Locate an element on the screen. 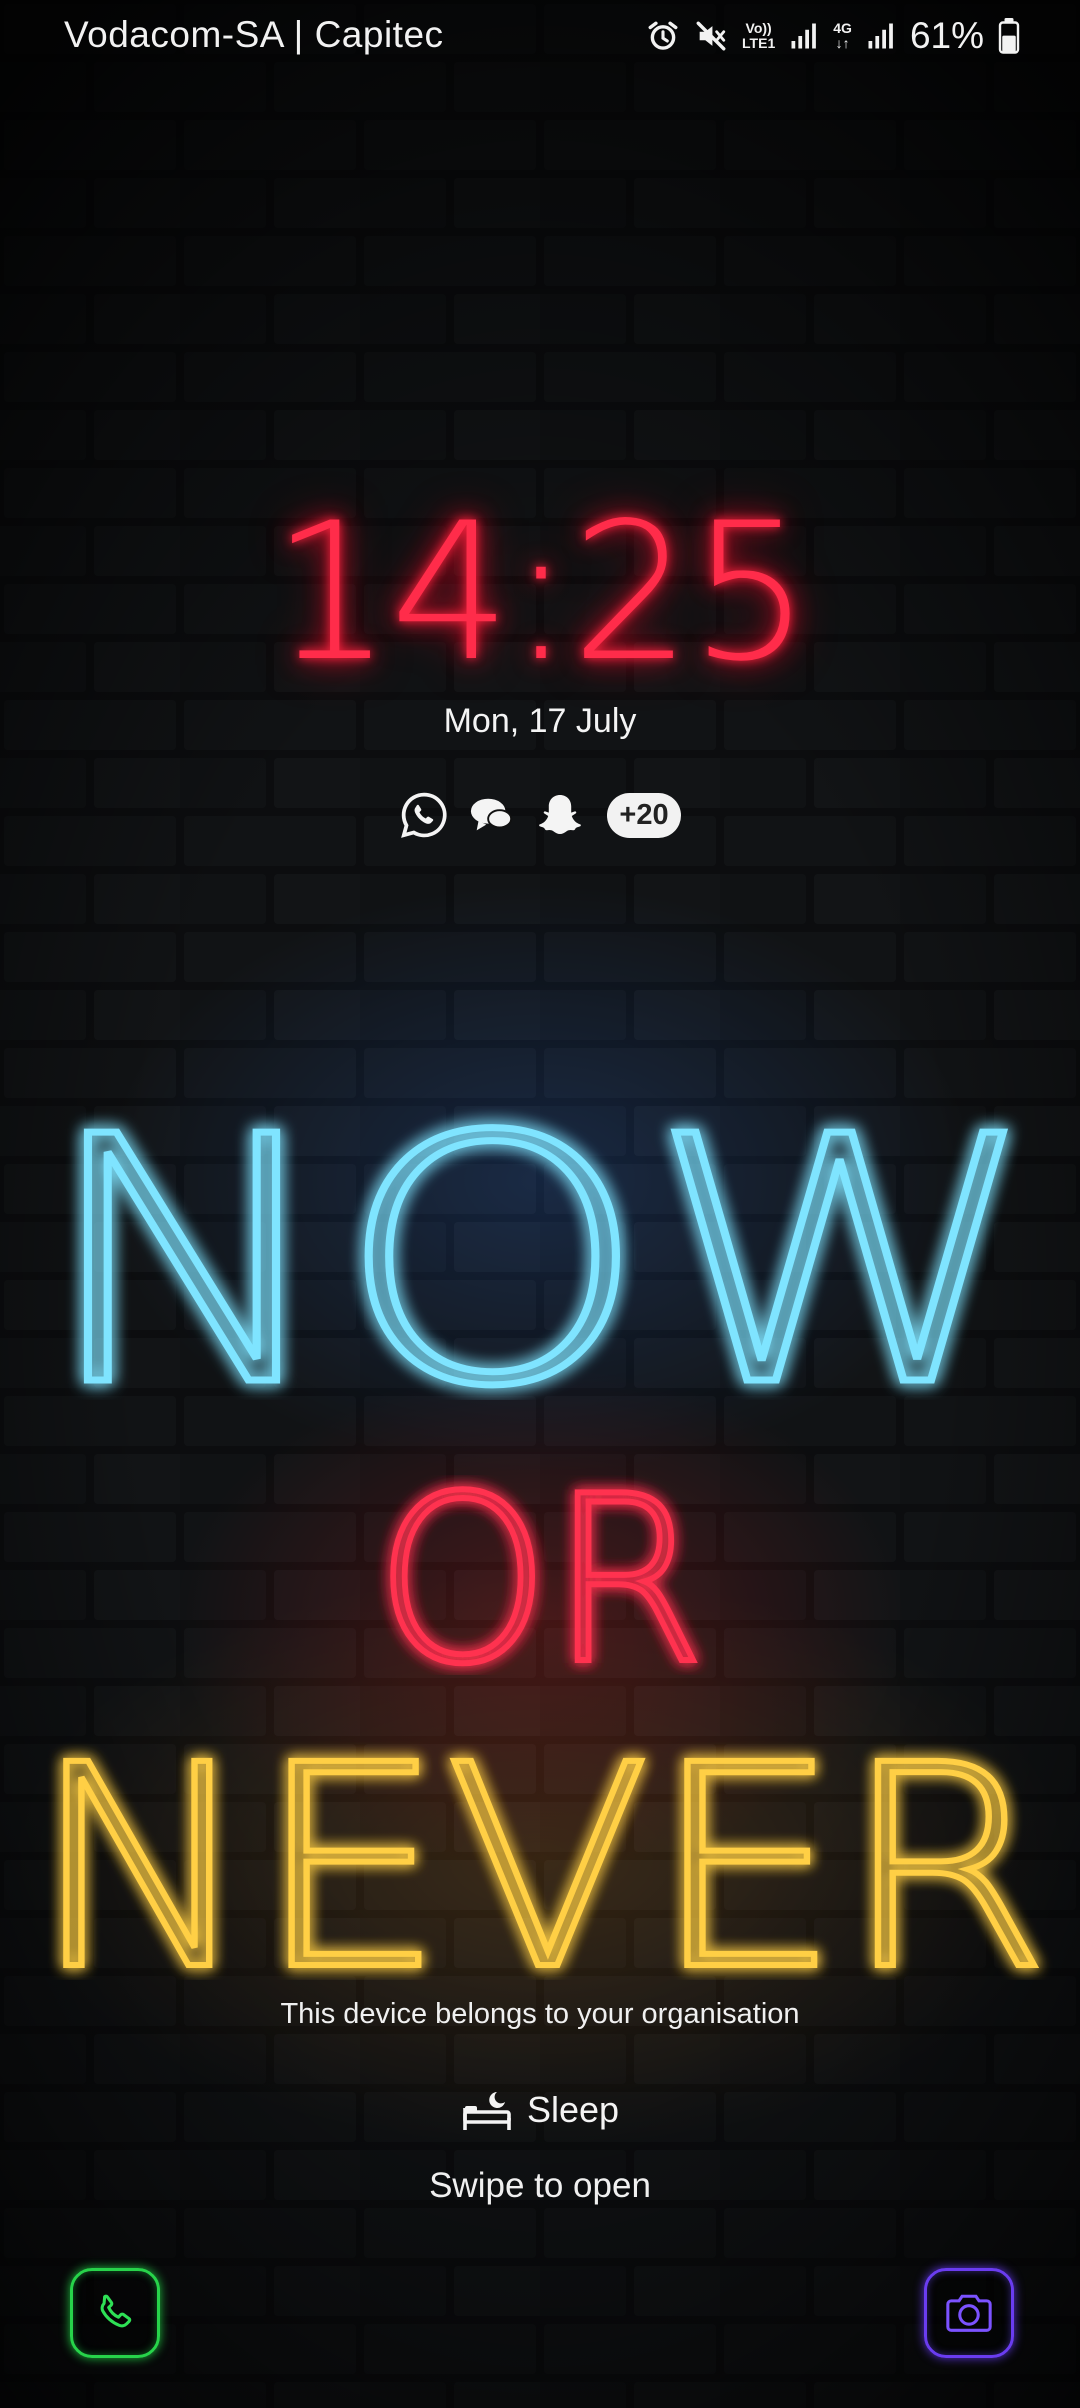  notification-icons: +20 is located at coordinates (540, 815).